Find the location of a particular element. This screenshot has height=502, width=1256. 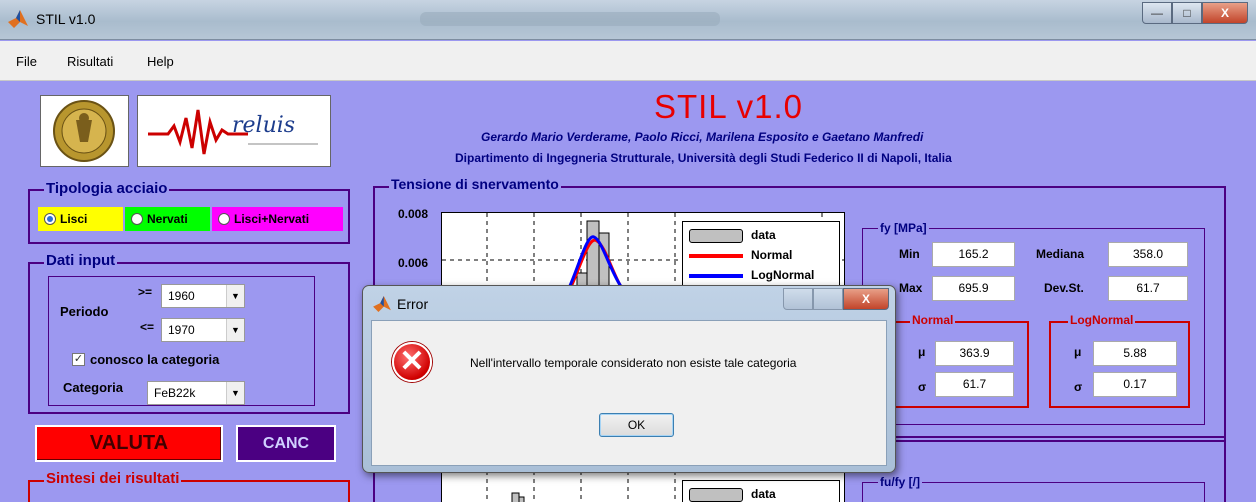

blurred-title is located at coordinates (570, 19).